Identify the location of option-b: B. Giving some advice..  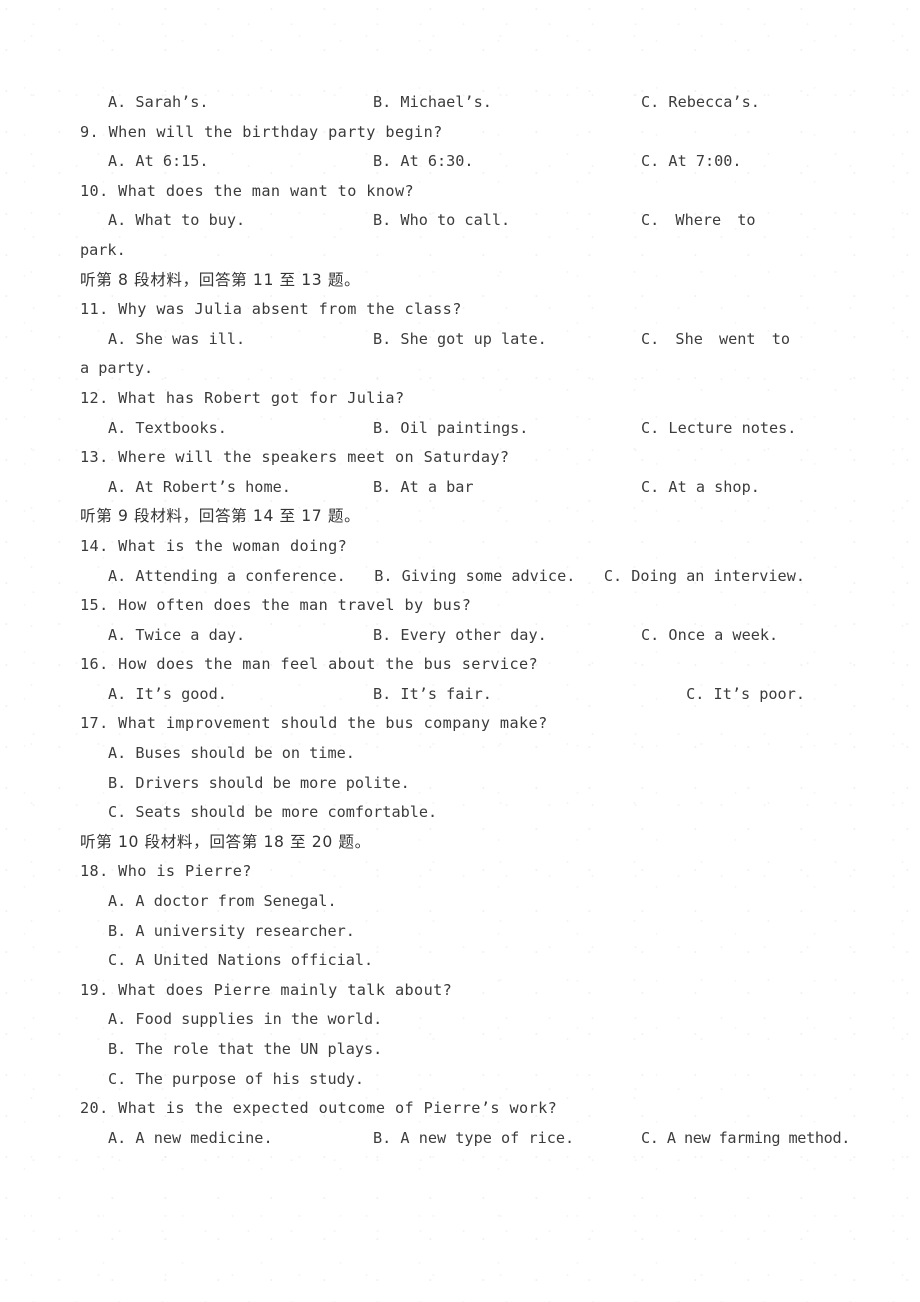
(475, 575).